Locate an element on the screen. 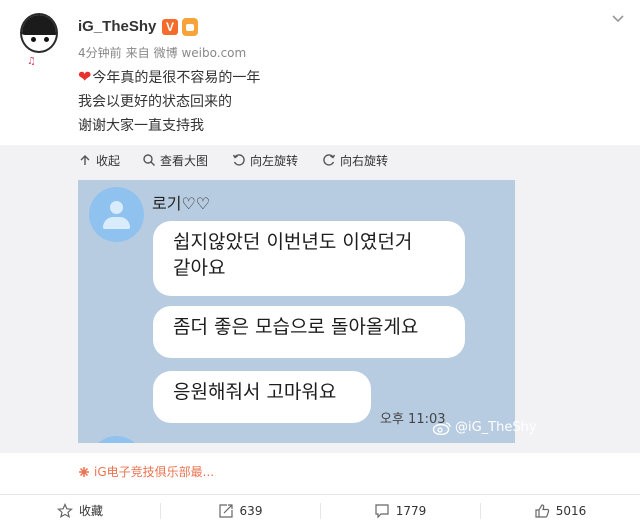 The height and width of the screenshot is (525, 640). post-meta: 4分钟前 来自 微博 weibo.com is located at coordinates (164, 52).